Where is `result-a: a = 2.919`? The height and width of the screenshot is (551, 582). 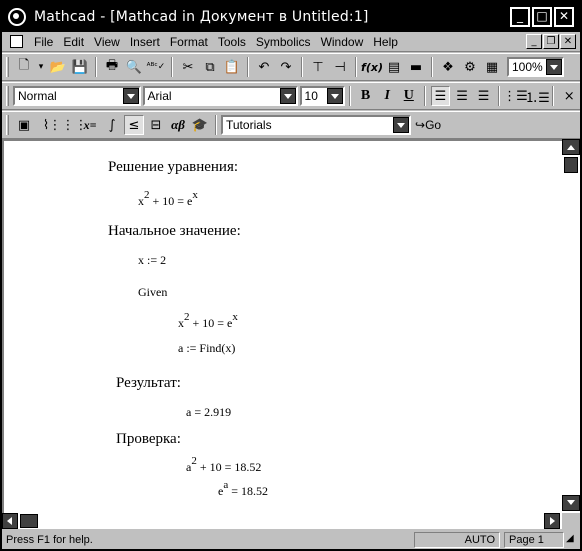
result-a: a = 2.919 is located at coordinates (208, 412).